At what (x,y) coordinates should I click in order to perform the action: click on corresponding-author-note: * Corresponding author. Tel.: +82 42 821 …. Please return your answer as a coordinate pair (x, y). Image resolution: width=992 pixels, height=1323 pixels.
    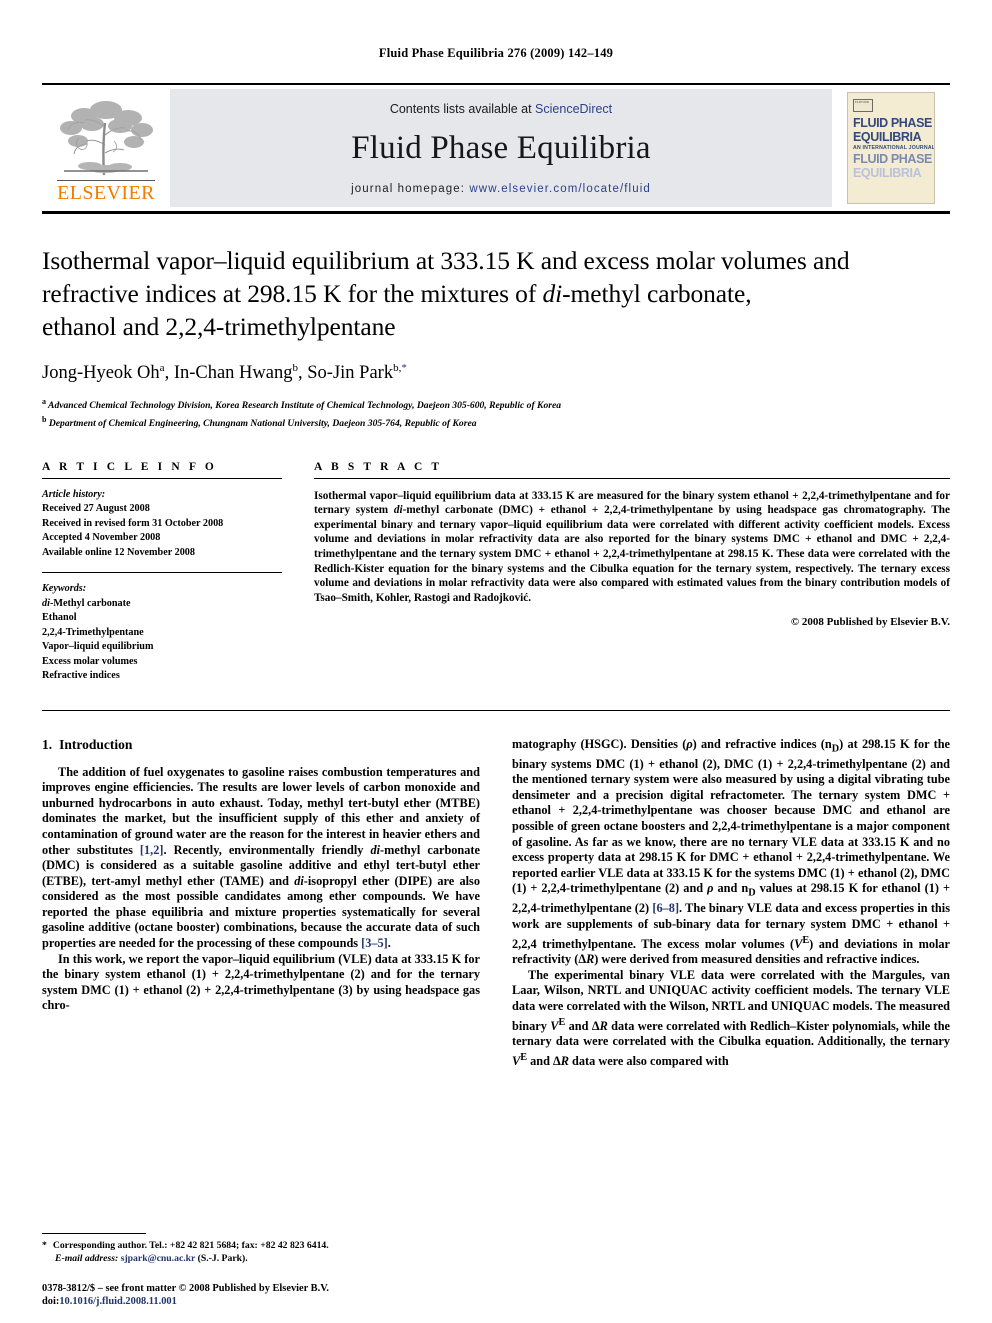
    Looking at the image, I should click on (254, 1252).